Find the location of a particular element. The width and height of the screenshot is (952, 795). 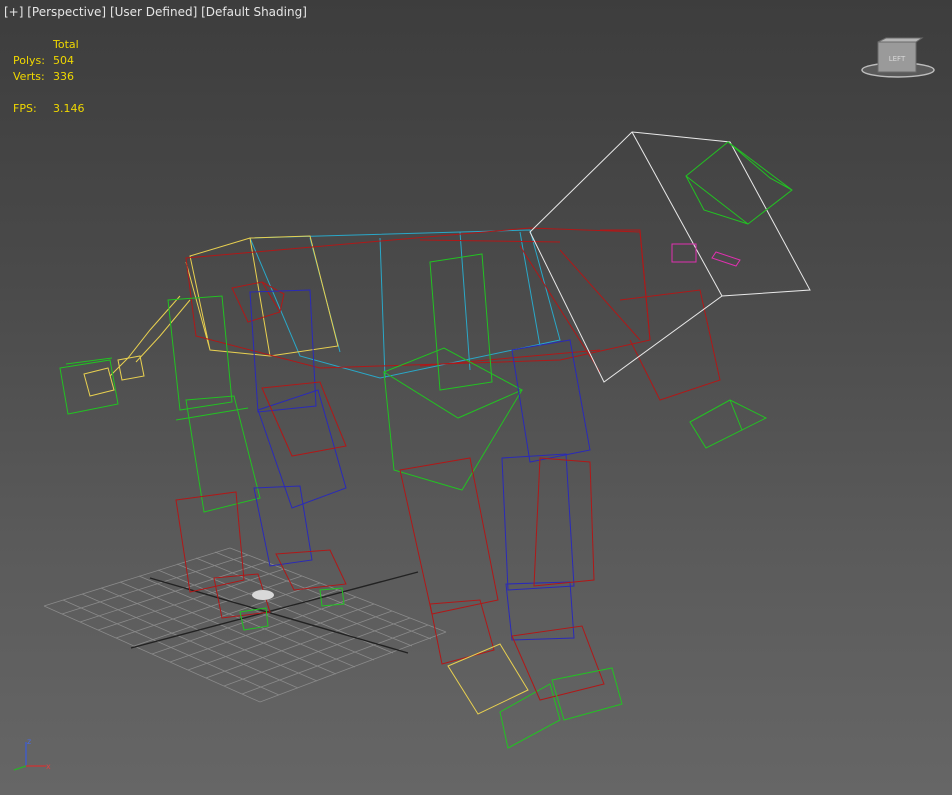

home-grid is located at coordinates (245, 625).